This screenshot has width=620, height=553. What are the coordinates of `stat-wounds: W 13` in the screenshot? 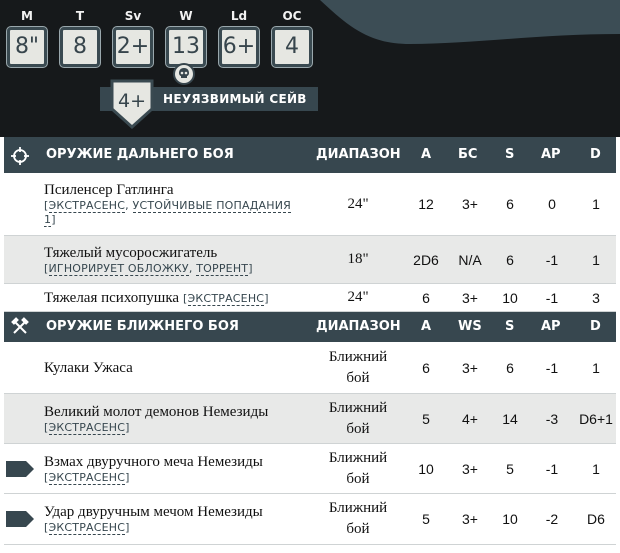 It's located at (186, 37).